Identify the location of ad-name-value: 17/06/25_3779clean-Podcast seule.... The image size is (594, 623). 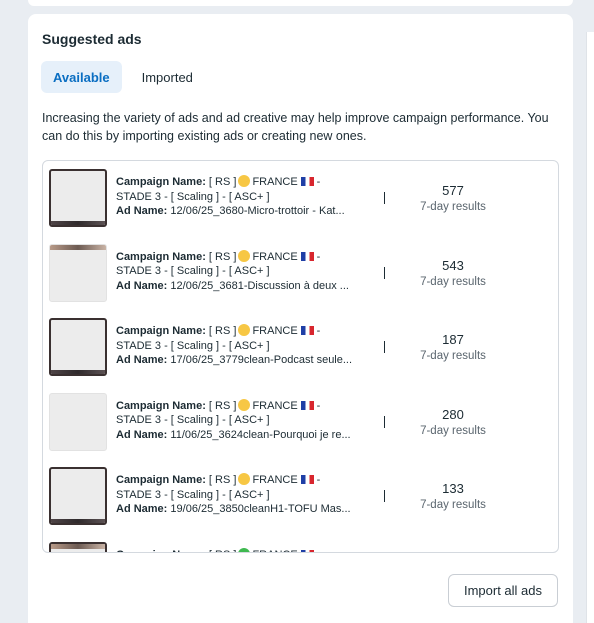
(261, 360).